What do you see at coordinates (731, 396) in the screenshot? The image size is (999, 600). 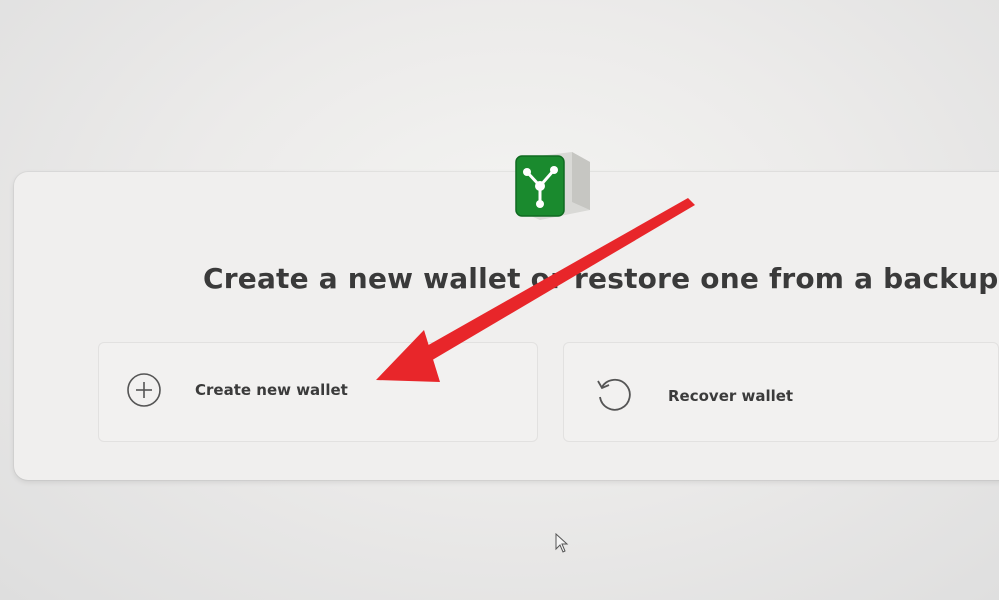 I see `recover-wallet-label: Recover wallet` at bounding box center [731, 396].